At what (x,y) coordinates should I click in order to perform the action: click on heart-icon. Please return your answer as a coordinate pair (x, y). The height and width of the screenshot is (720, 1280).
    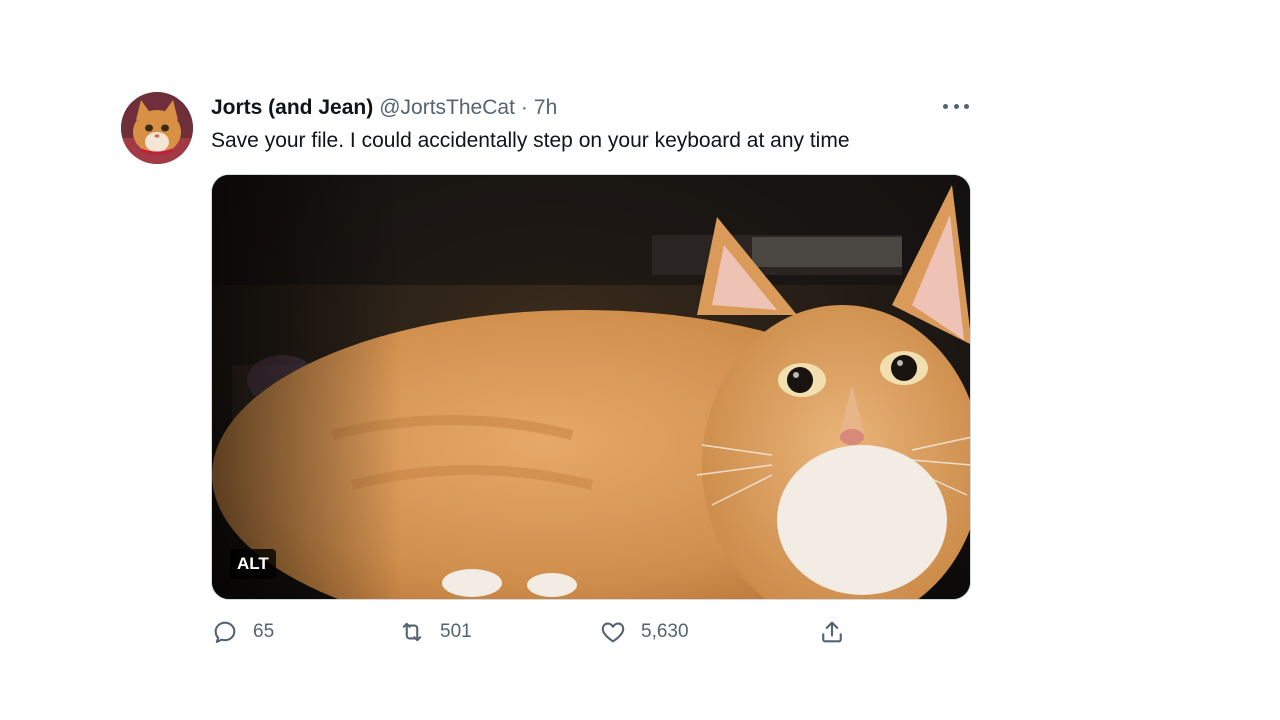
    Looking at the image, I should click on (613, 632).